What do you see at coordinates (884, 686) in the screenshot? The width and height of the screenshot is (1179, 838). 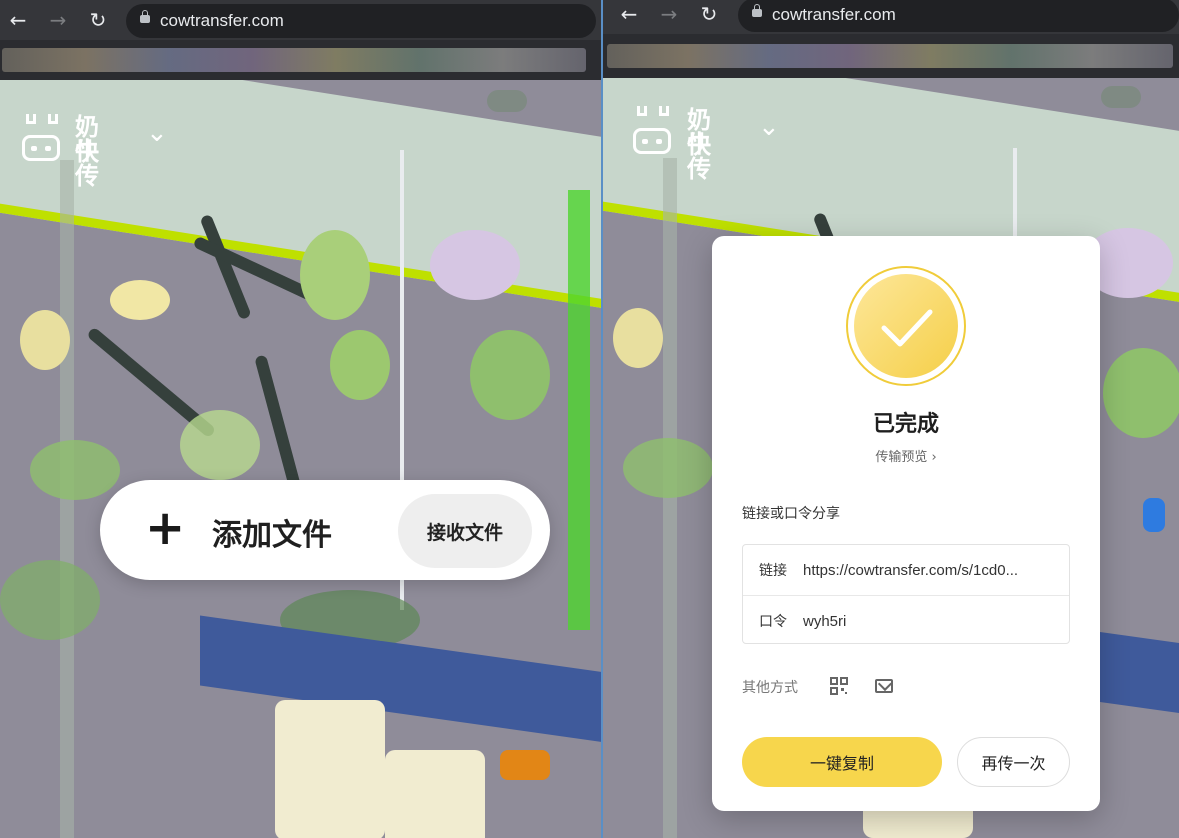 I see `mail-icon` at bounding box center [884, 686].